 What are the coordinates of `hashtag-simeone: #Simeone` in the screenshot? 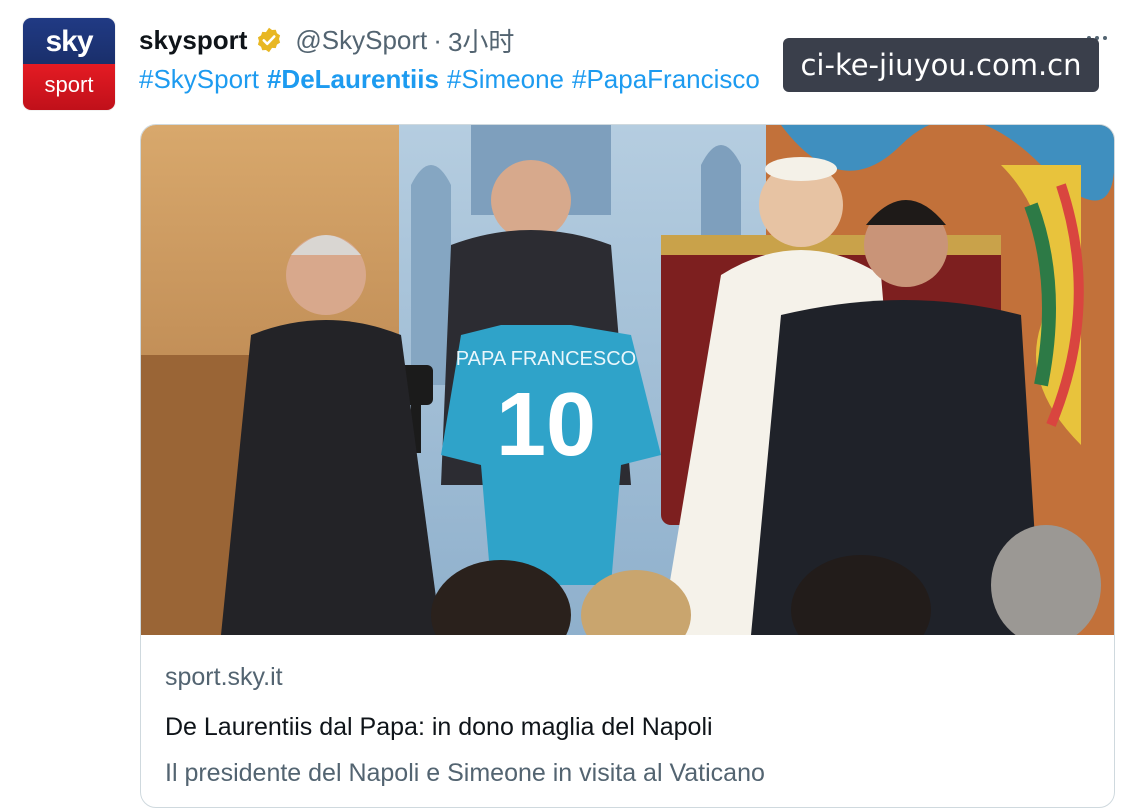 It's located at (505, 79).